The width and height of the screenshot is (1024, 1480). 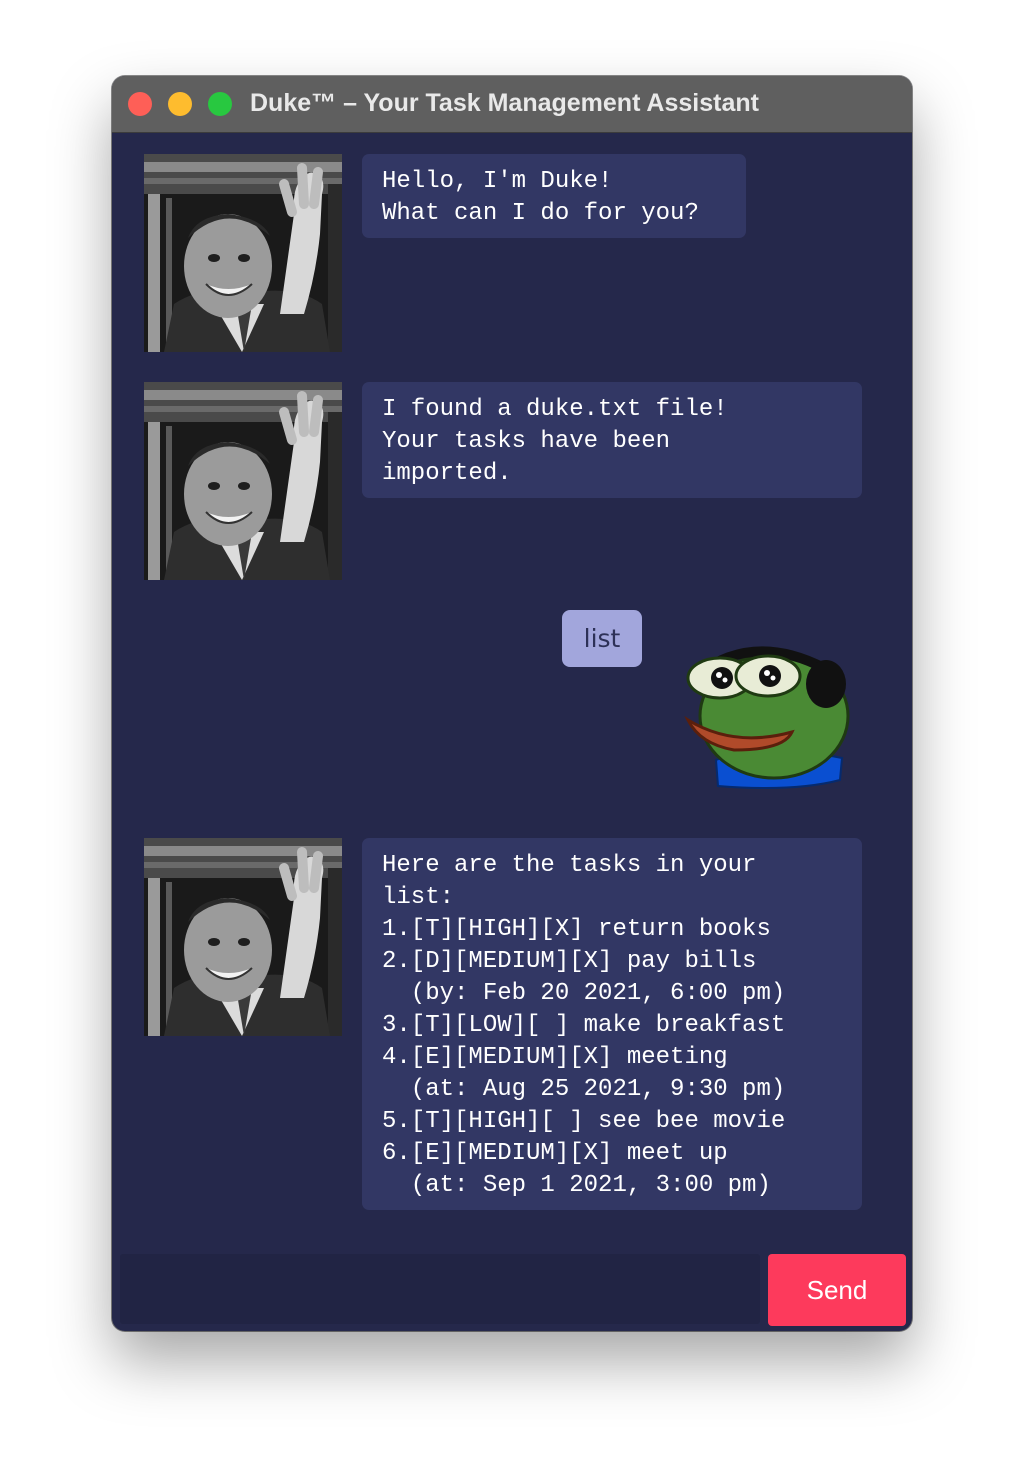 I want to click on minimize-window-button, so click(x=180, y=104).